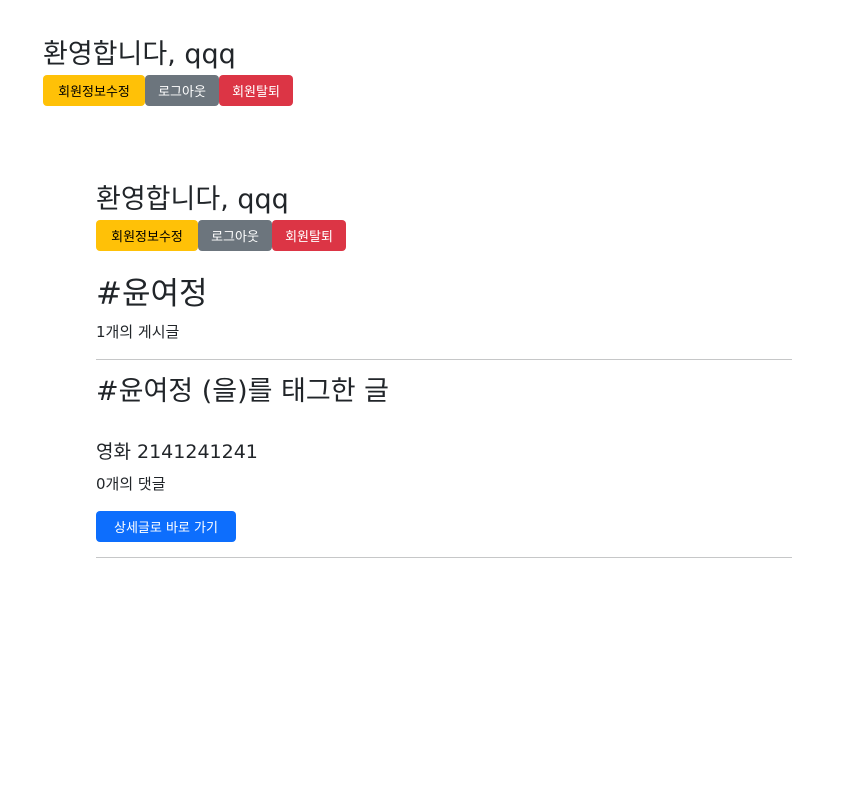  I want to click on post-list: 영화 2141241241 0개의 댓글 상세글로 바로 가기, so click(444, 498).